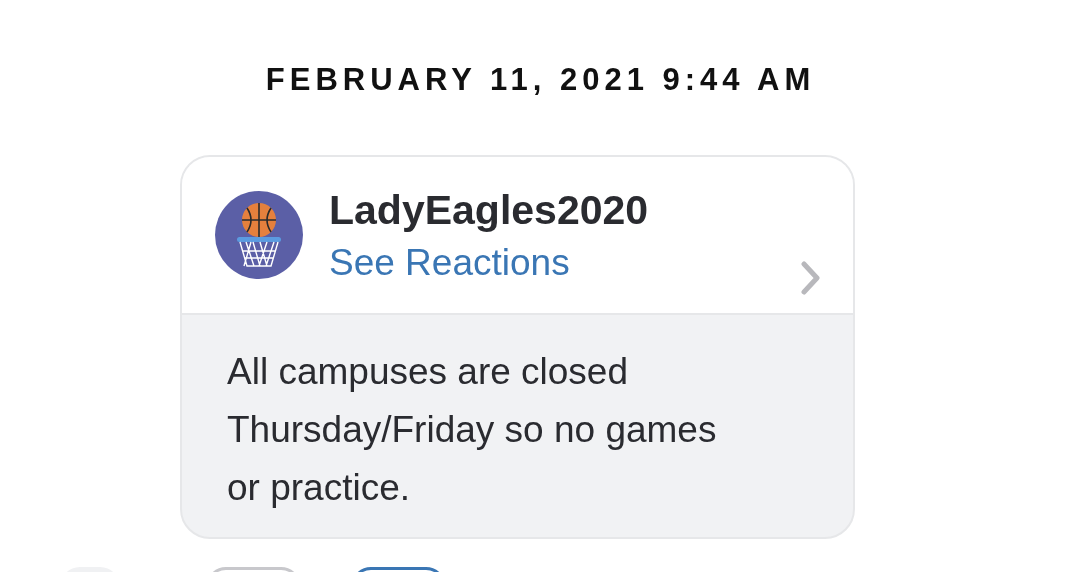 This screenshot has height=572, width=1080. I want to click on message-text: All campuses are closed Thursday/Friday so no games or practice., so click(472, 430).